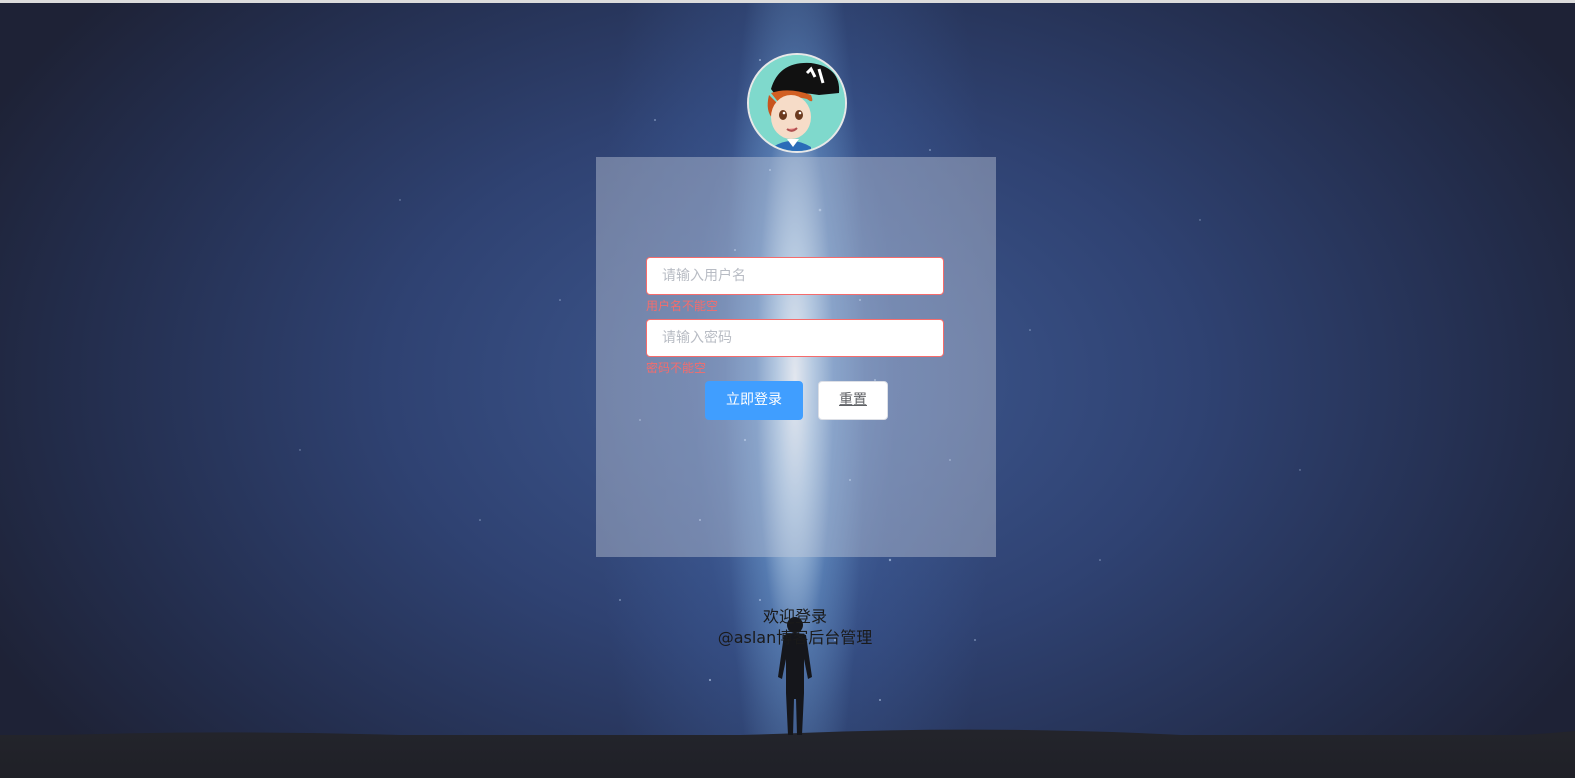 This screenshot has width=1575, height=778. Describe the element at coordinates (787, 756) in the screenshot. I see `ground` at that location.